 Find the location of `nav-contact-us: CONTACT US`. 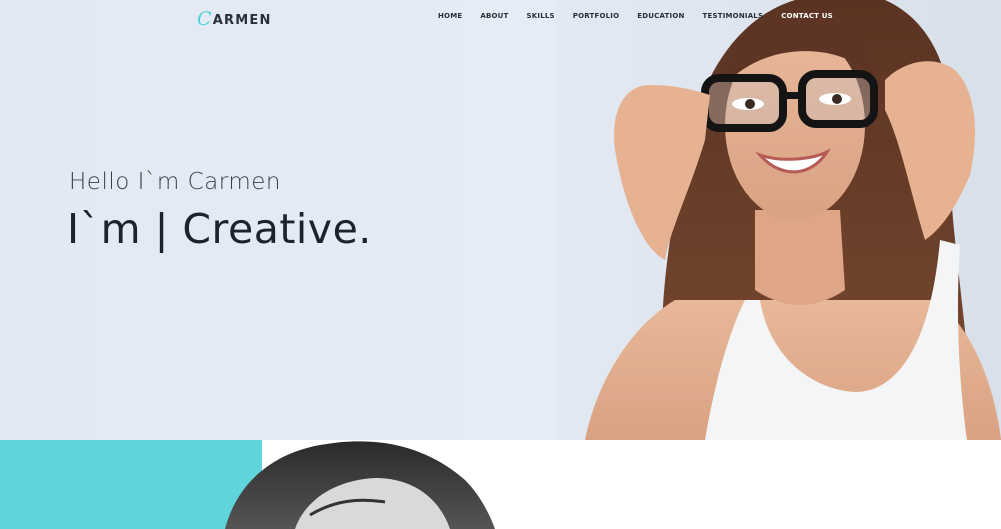

nav-contact-us: CONTACT US is located at coordinates (807, 18).